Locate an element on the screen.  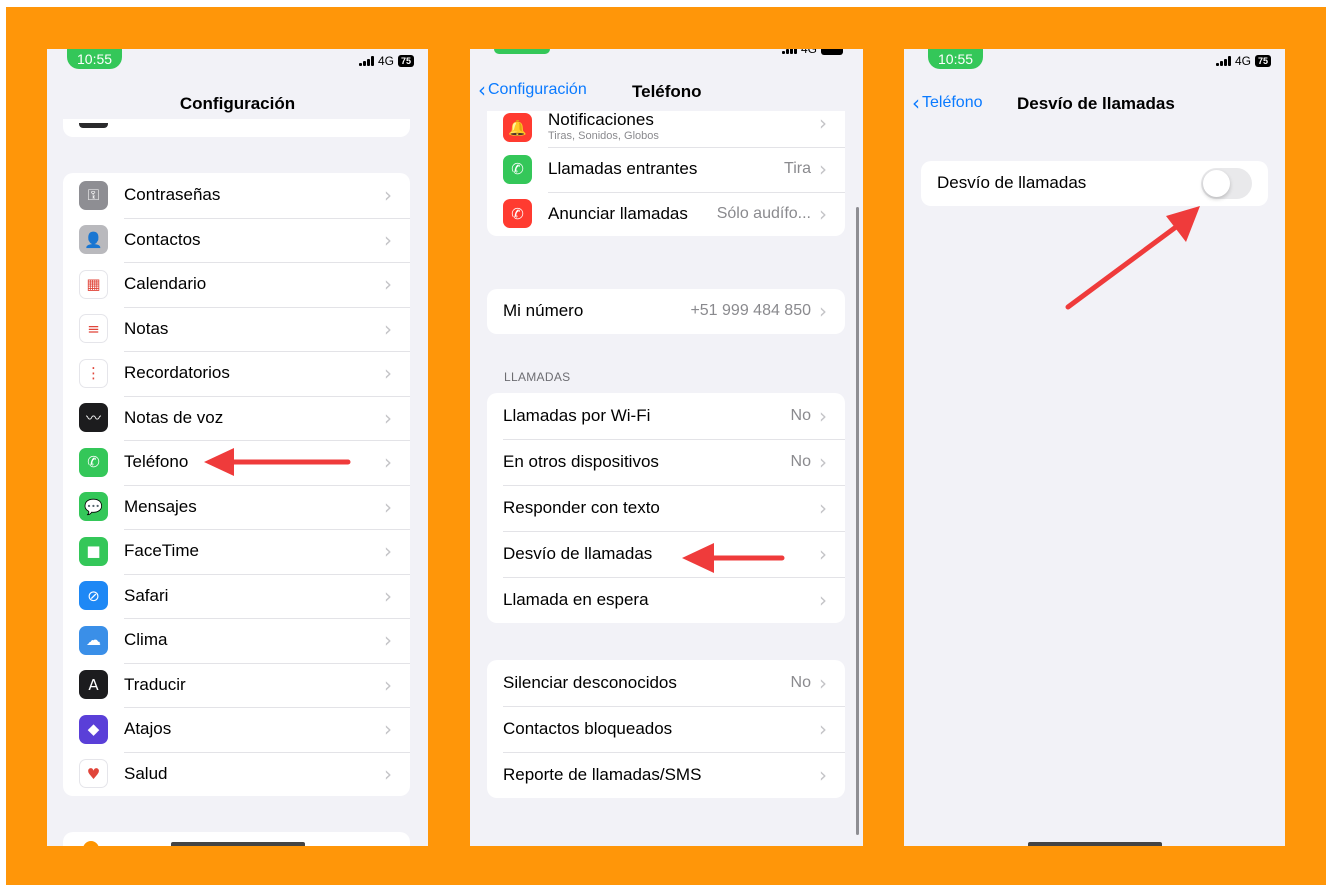
page-title: Configuración is located at coordinates (237, 103).